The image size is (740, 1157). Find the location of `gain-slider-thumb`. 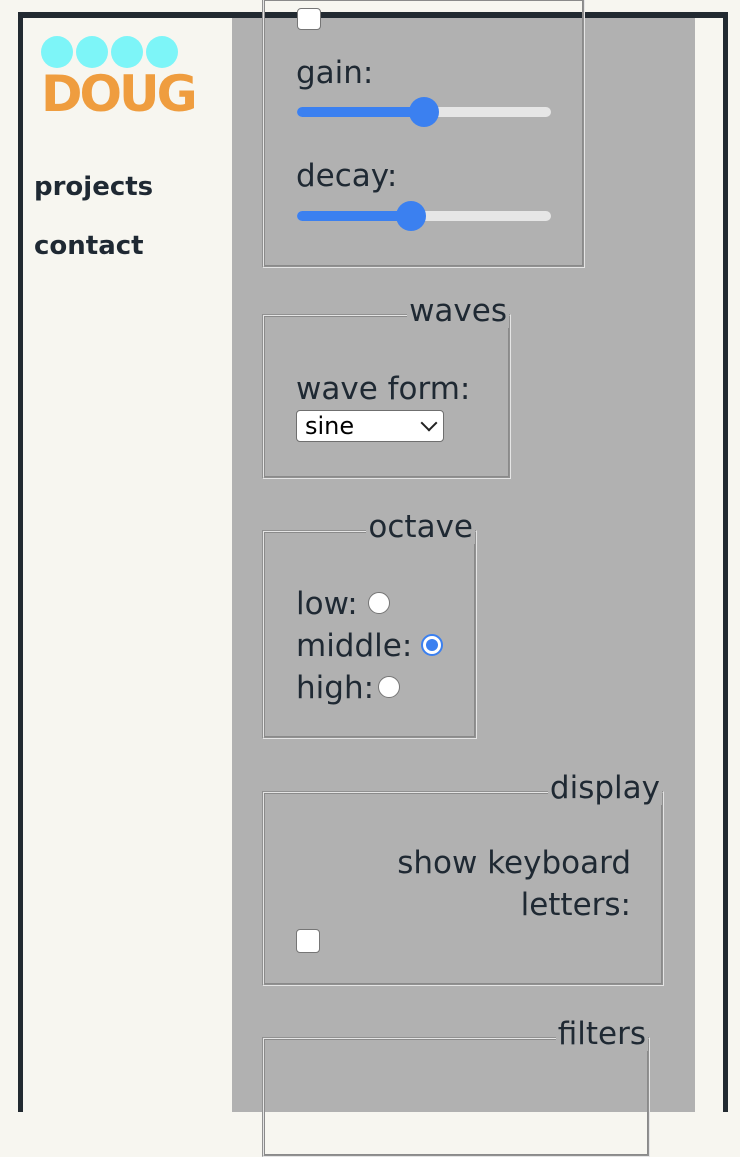

gain-slider-thumb is located at coordinates (424, 112).